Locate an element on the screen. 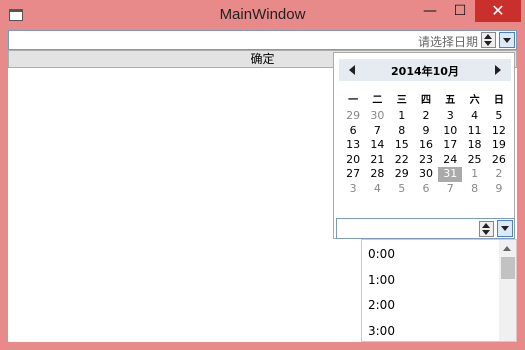  date-placeholder: 请选择日期 is located at coordinates (447, 42).